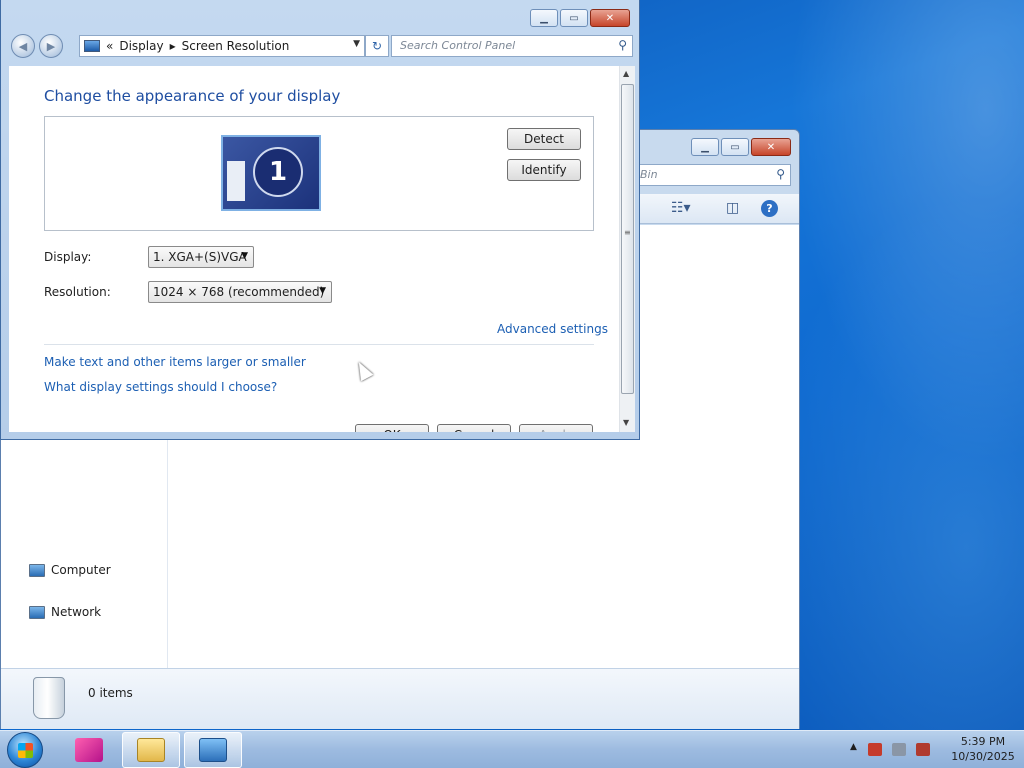 This screenshot has height=768, width=1024. Describe the element at coordinates (192, 96) in the screenshot. I see `page-title: Change the appearance of your display` at that location.